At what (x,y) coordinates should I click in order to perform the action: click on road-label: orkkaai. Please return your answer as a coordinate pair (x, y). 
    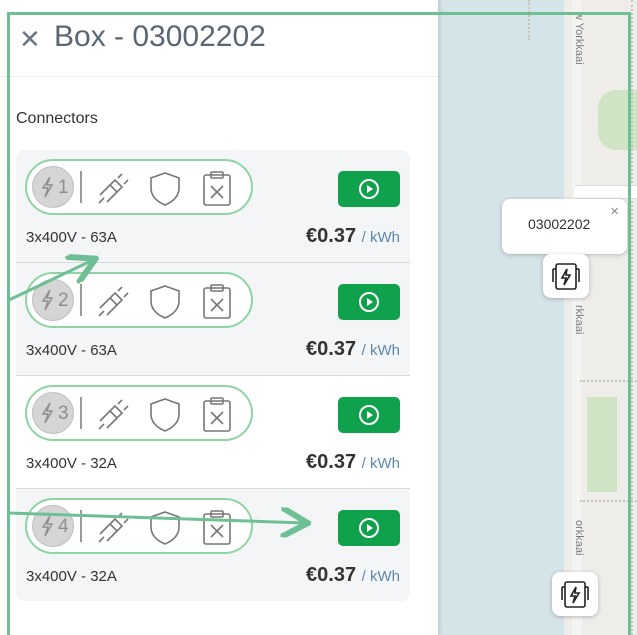
    Looking at the image, I should click on (579, 538).